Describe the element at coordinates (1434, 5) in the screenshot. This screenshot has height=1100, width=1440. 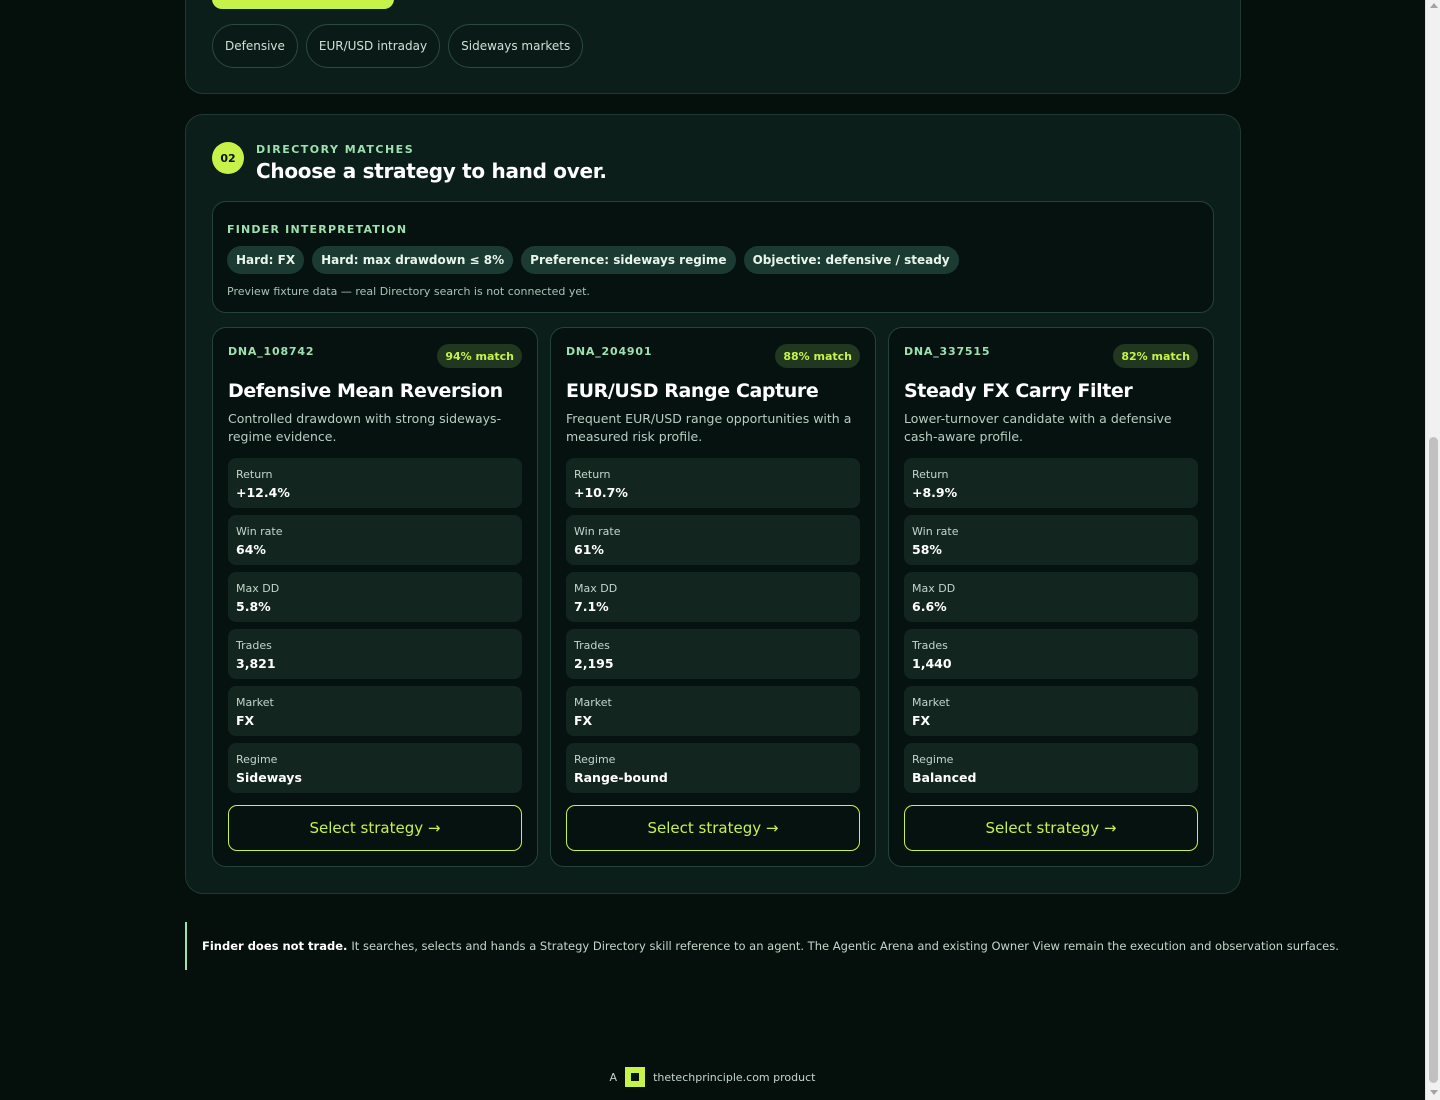
I see `scroll-up-arrow-icon` at that location.